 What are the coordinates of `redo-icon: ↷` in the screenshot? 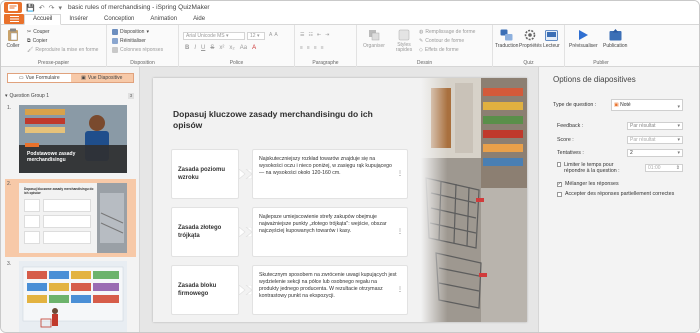 It's located at (52, 8).